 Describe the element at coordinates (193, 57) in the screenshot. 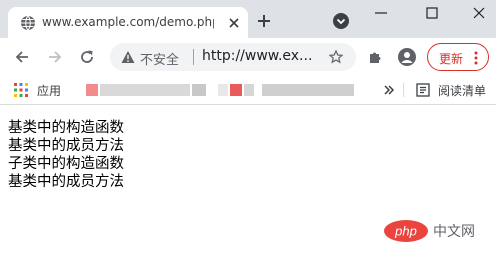

I see `omnibox-divider` at that location.